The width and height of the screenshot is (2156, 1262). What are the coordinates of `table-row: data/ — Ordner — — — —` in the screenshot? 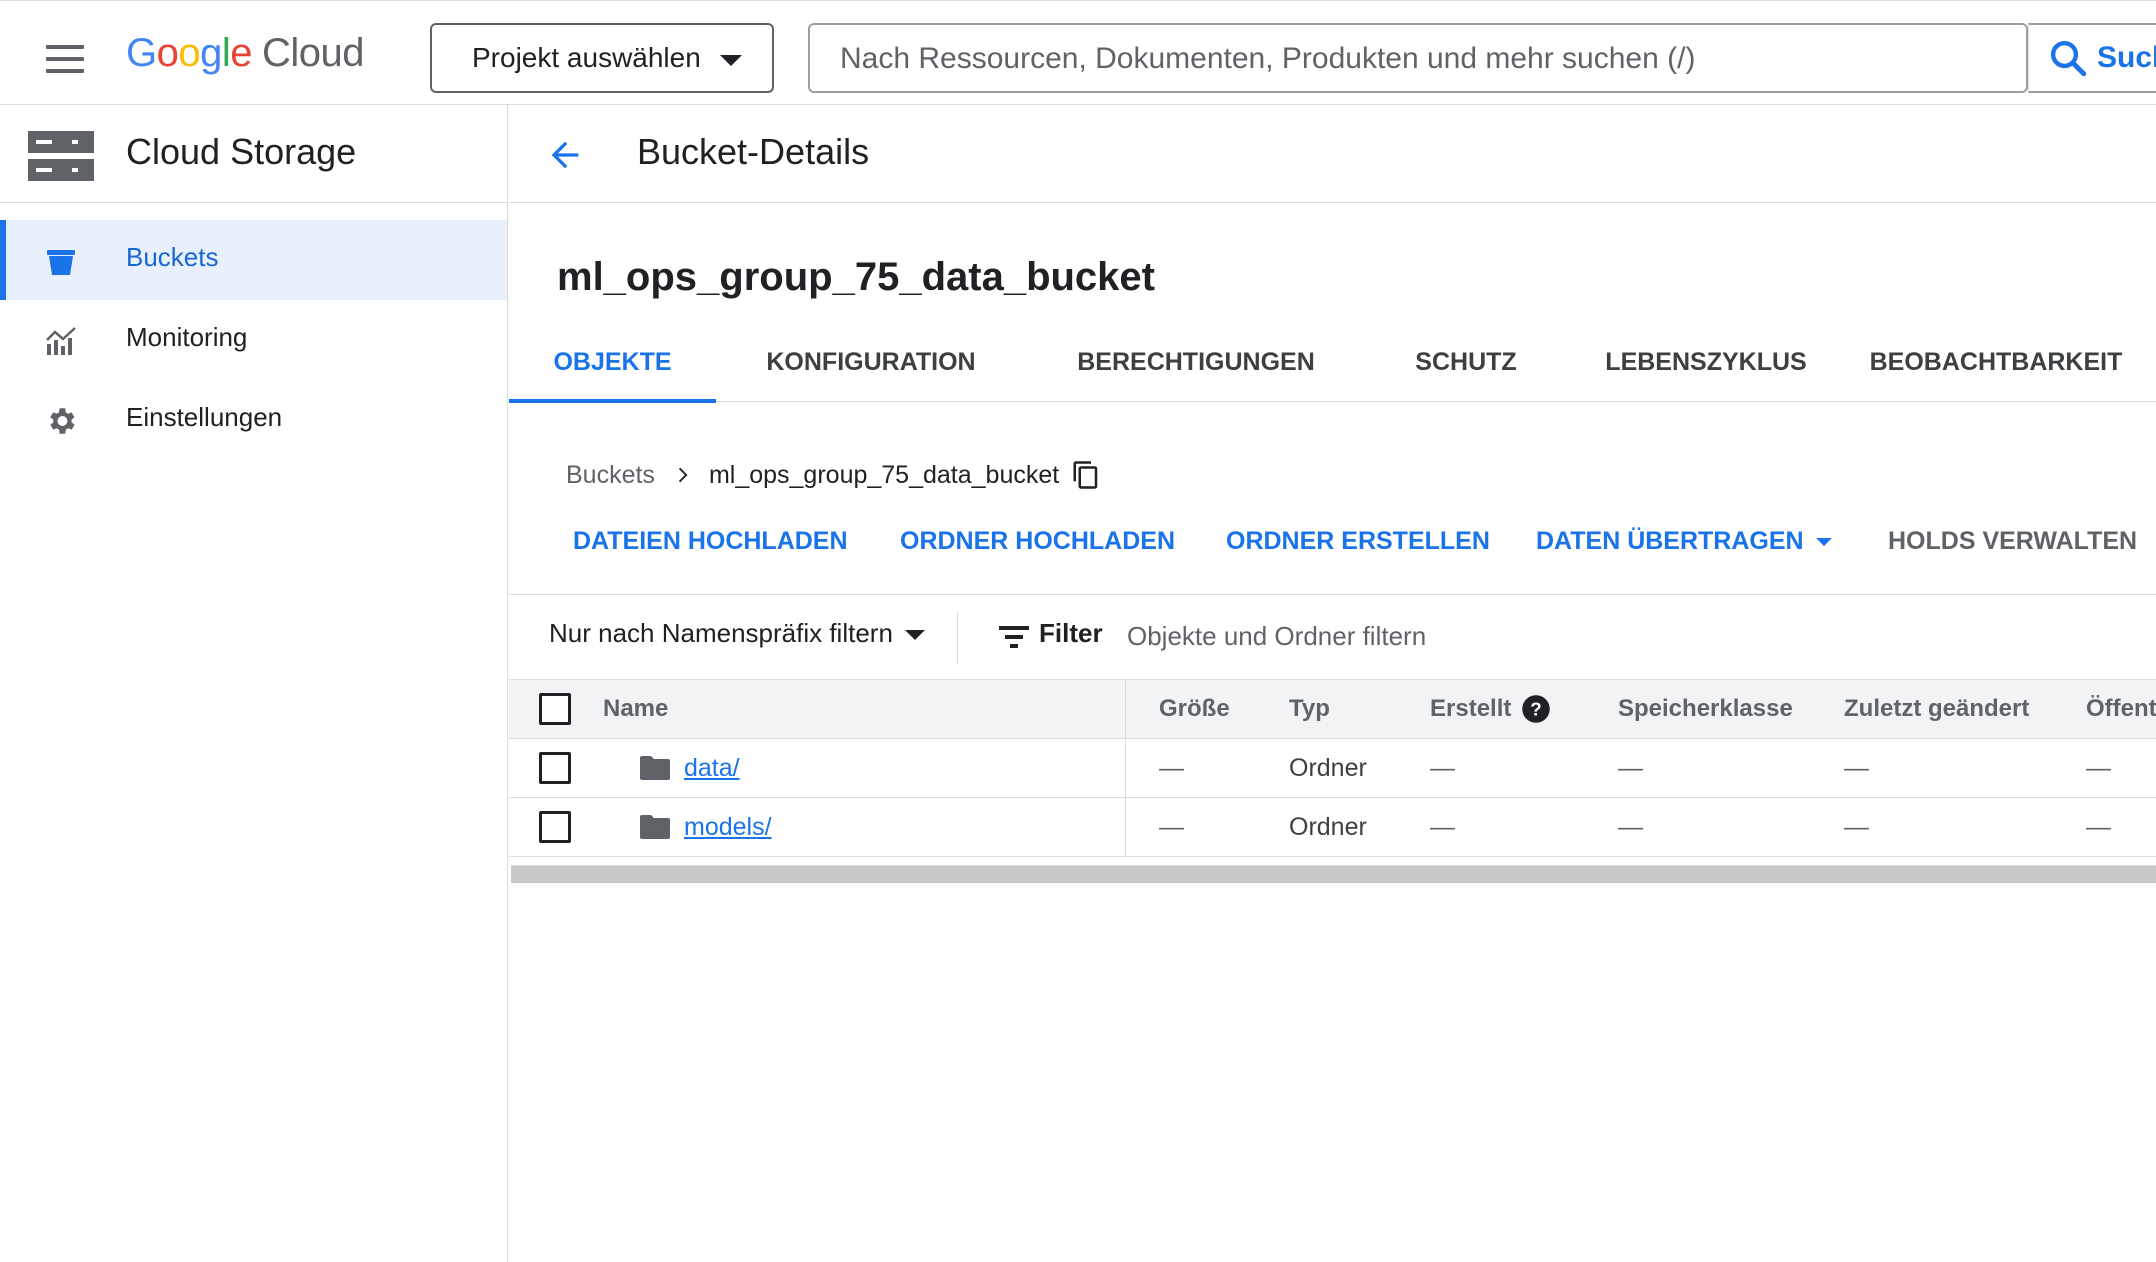 It's located at (1332, 768).